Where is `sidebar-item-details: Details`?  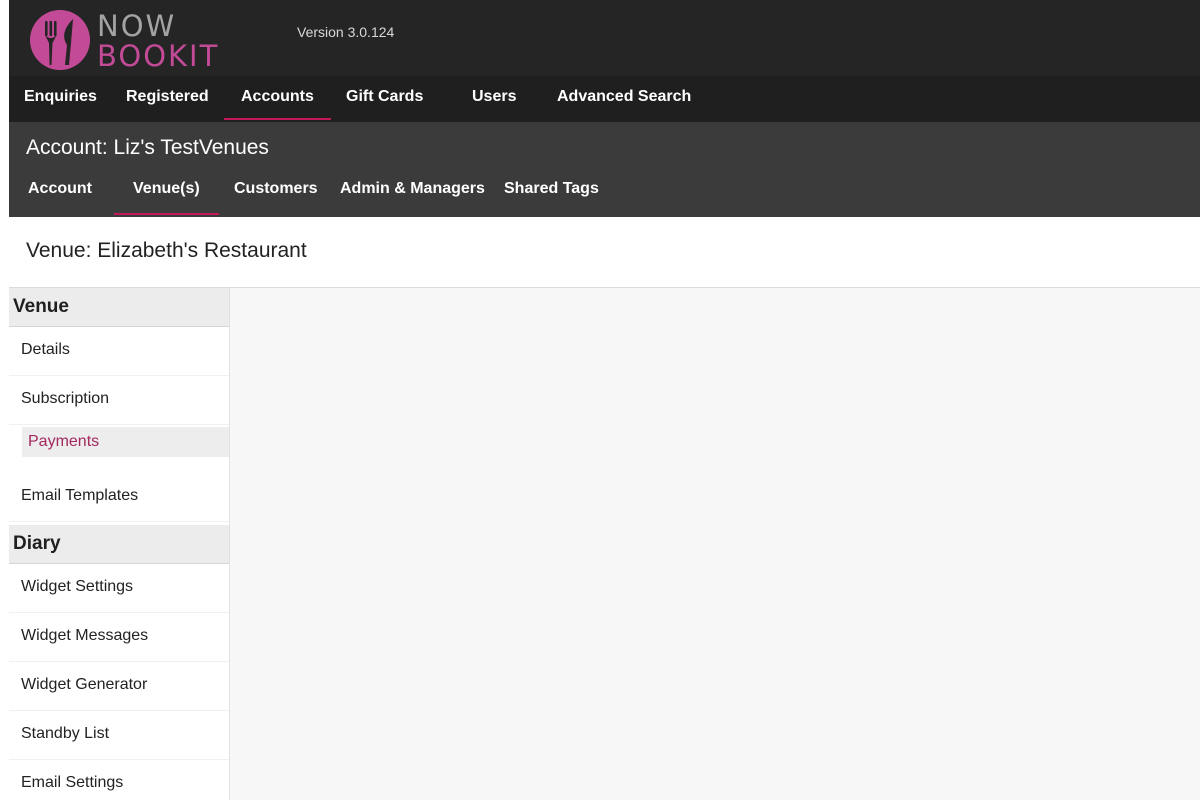 sidebar-item-details: Details is located at coordinates (119, 351).